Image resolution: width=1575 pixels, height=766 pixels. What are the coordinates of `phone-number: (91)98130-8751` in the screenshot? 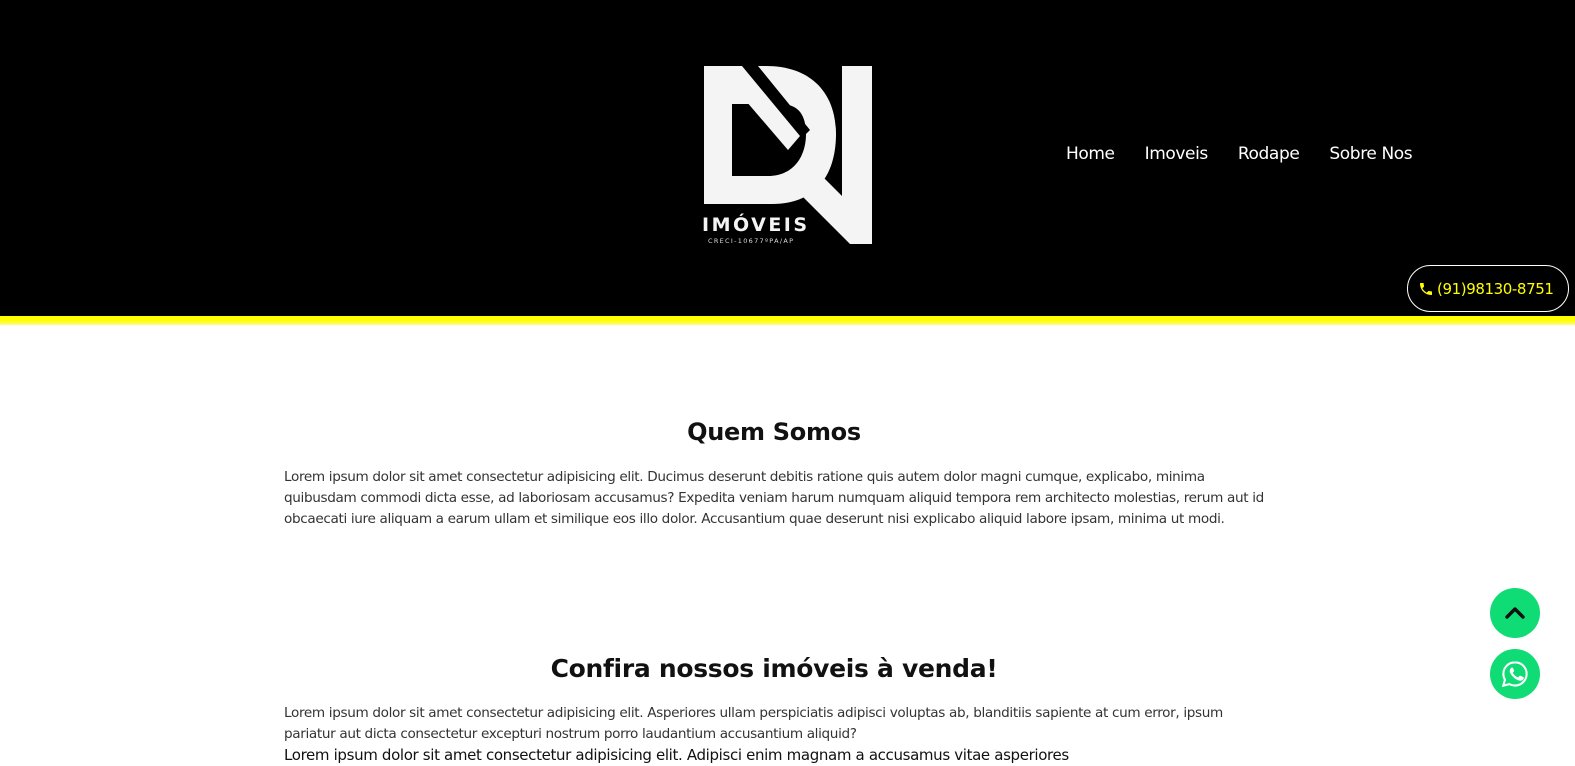 It's located at (1495, 288).